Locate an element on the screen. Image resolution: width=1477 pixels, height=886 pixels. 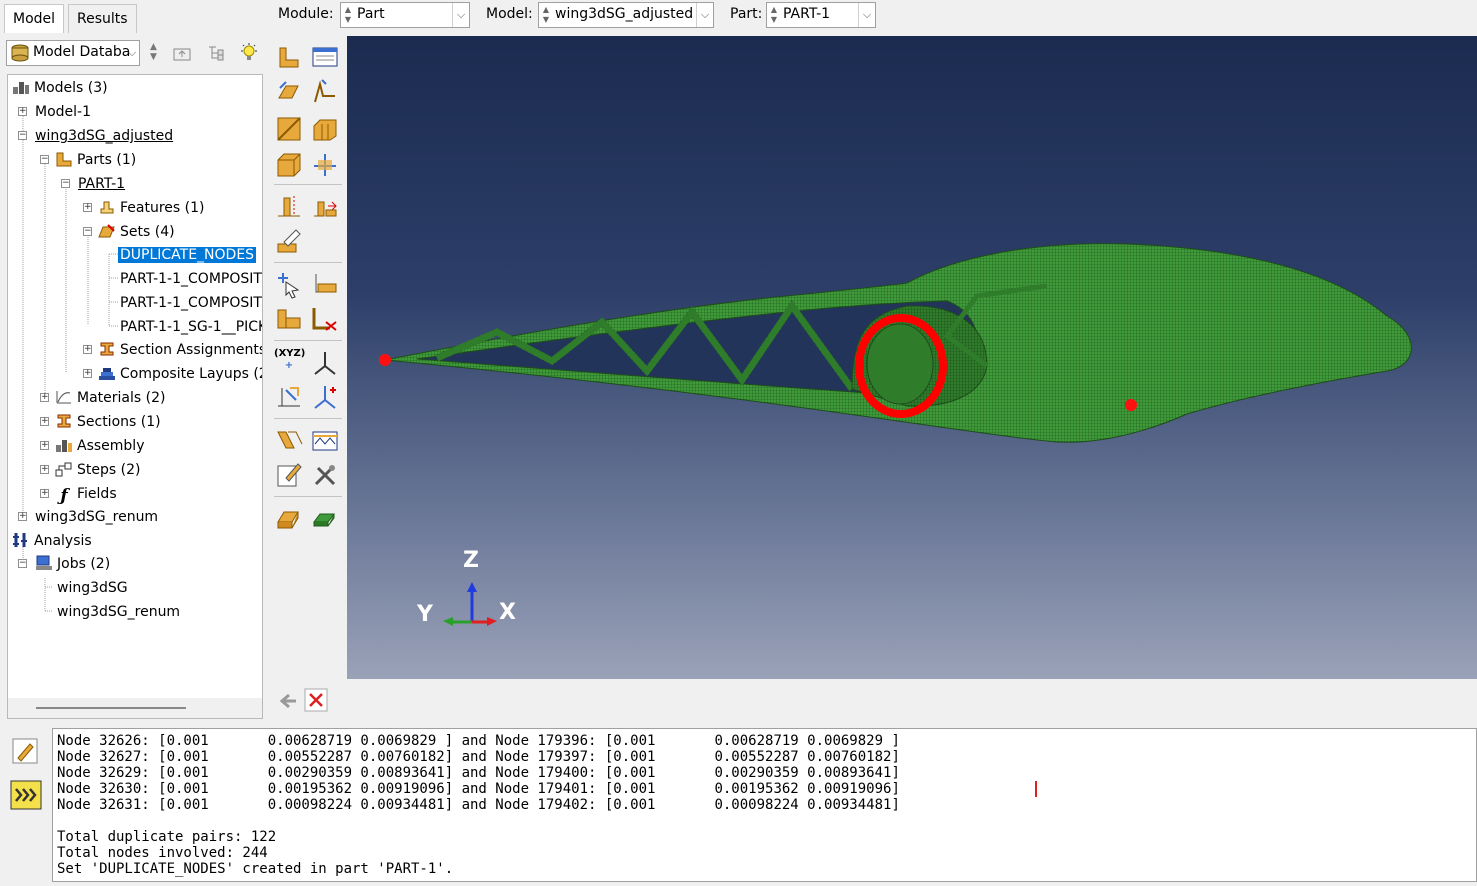
tools-icon is located at coordinates (325, 475).